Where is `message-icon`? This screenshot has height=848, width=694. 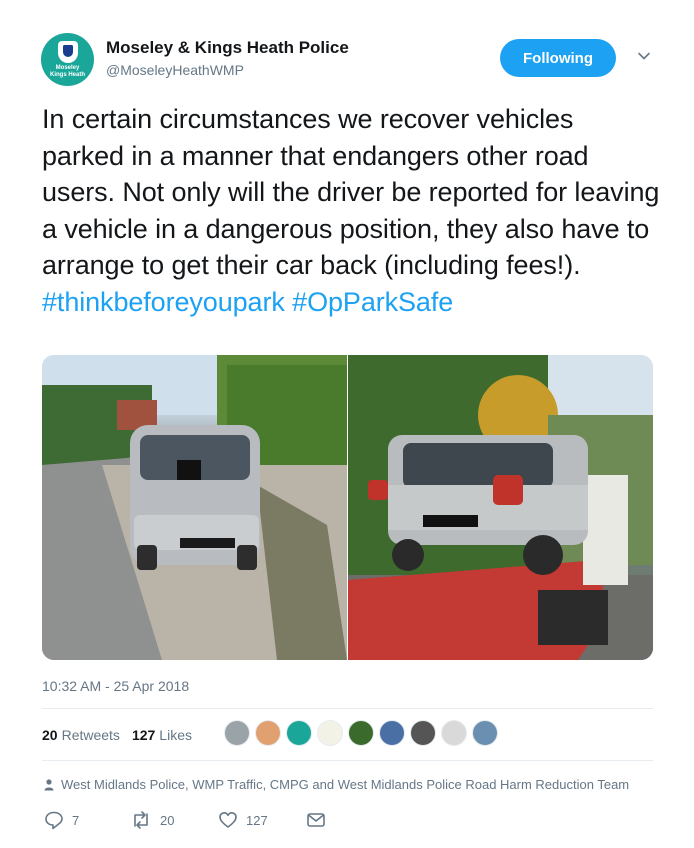
message-icon is located at coordinates (316, 820).